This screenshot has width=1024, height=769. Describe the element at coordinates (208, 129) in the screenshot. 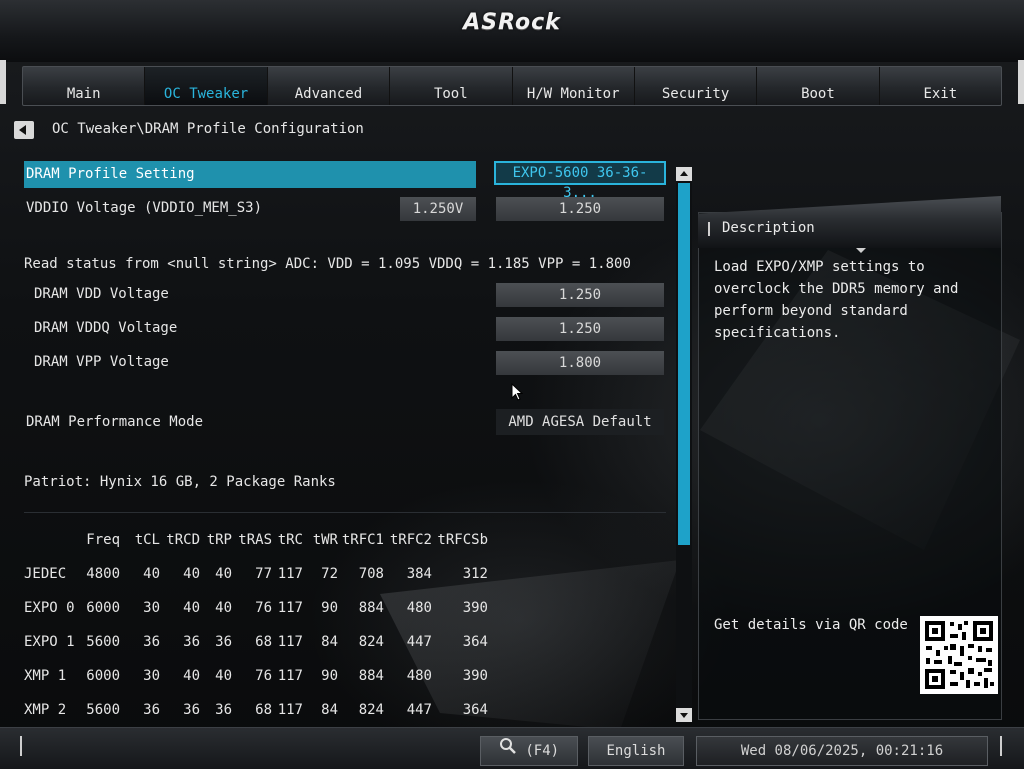

I see `breadcrumb: OC Tweaker\DRAM Profile Configuration` at that location.